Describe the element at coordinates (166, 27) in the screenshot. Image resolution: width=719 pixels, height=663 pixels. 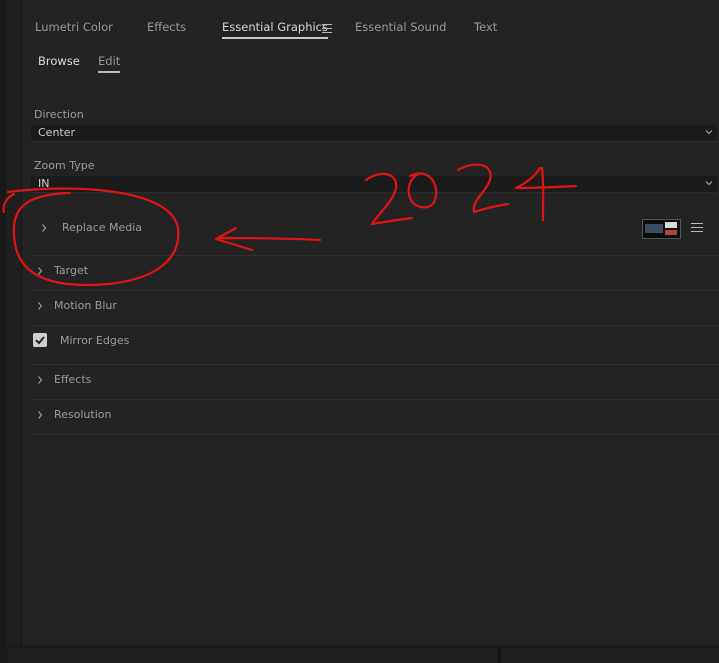
I see `tab-effects: Effects` at that location.